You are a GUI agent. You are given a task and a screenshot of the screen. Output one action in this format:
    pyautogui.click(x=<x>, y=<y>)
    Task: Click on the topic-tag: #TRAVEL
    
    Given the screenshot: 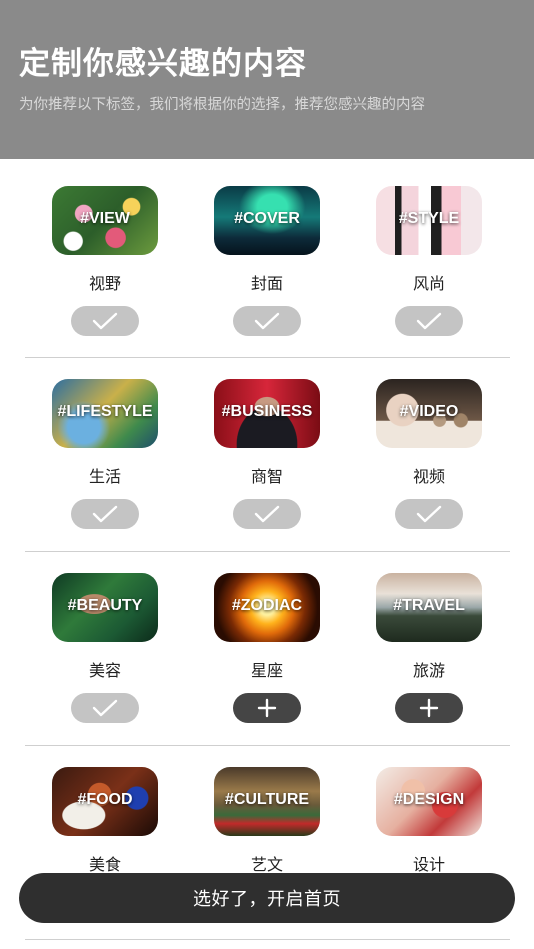 What is the action you would take?
    pyautogui.click(x=429, y=605)
    